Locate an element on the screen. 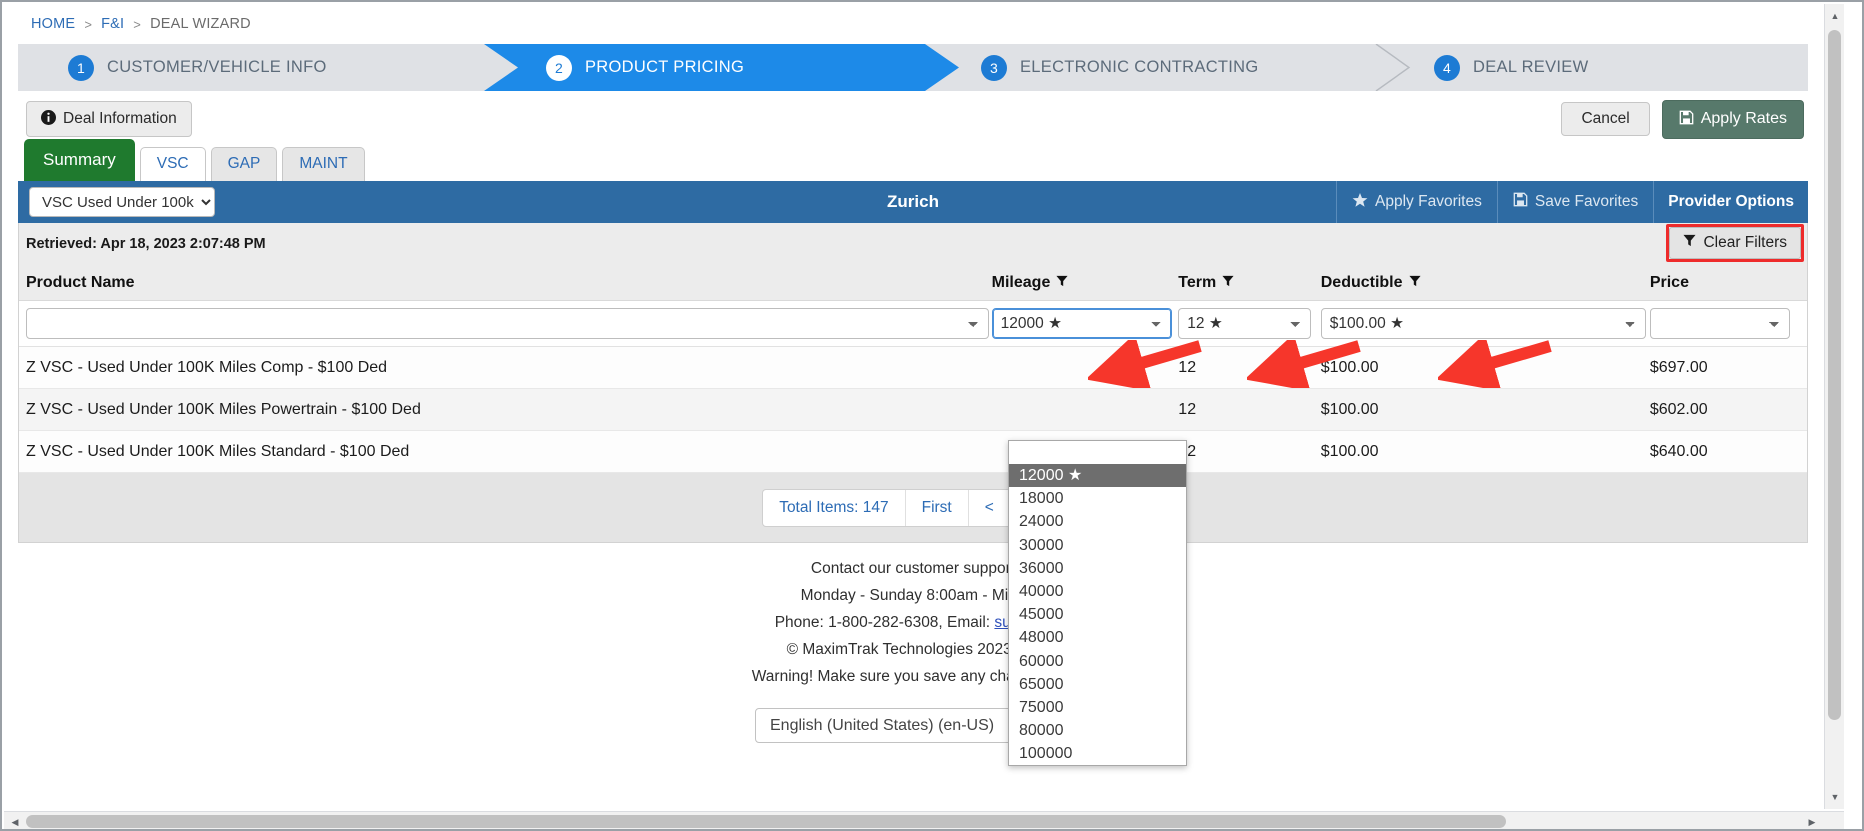  cell-price: $697.00 is located at coordinates (1678, 367).